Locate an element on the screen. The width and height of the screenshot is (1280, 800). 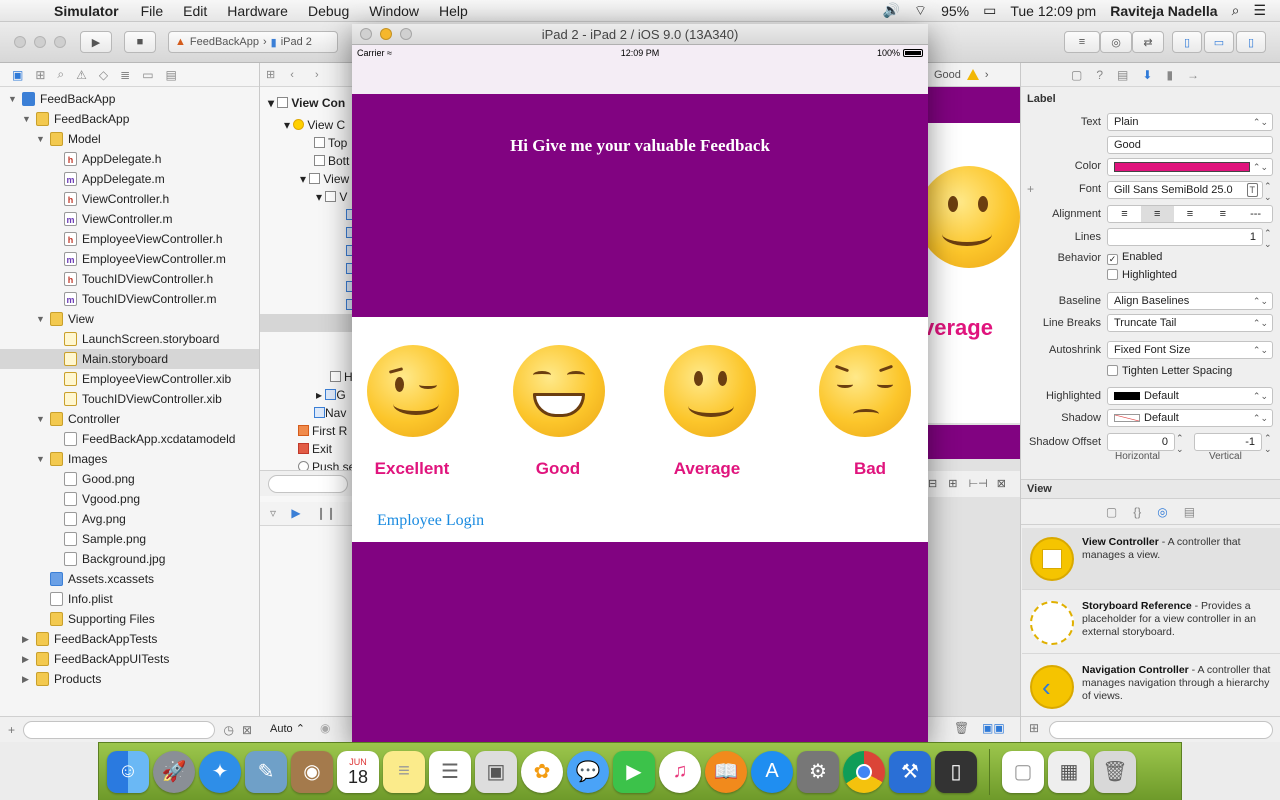
facetime-icon: ▶ is located at coordinates (634, 771).